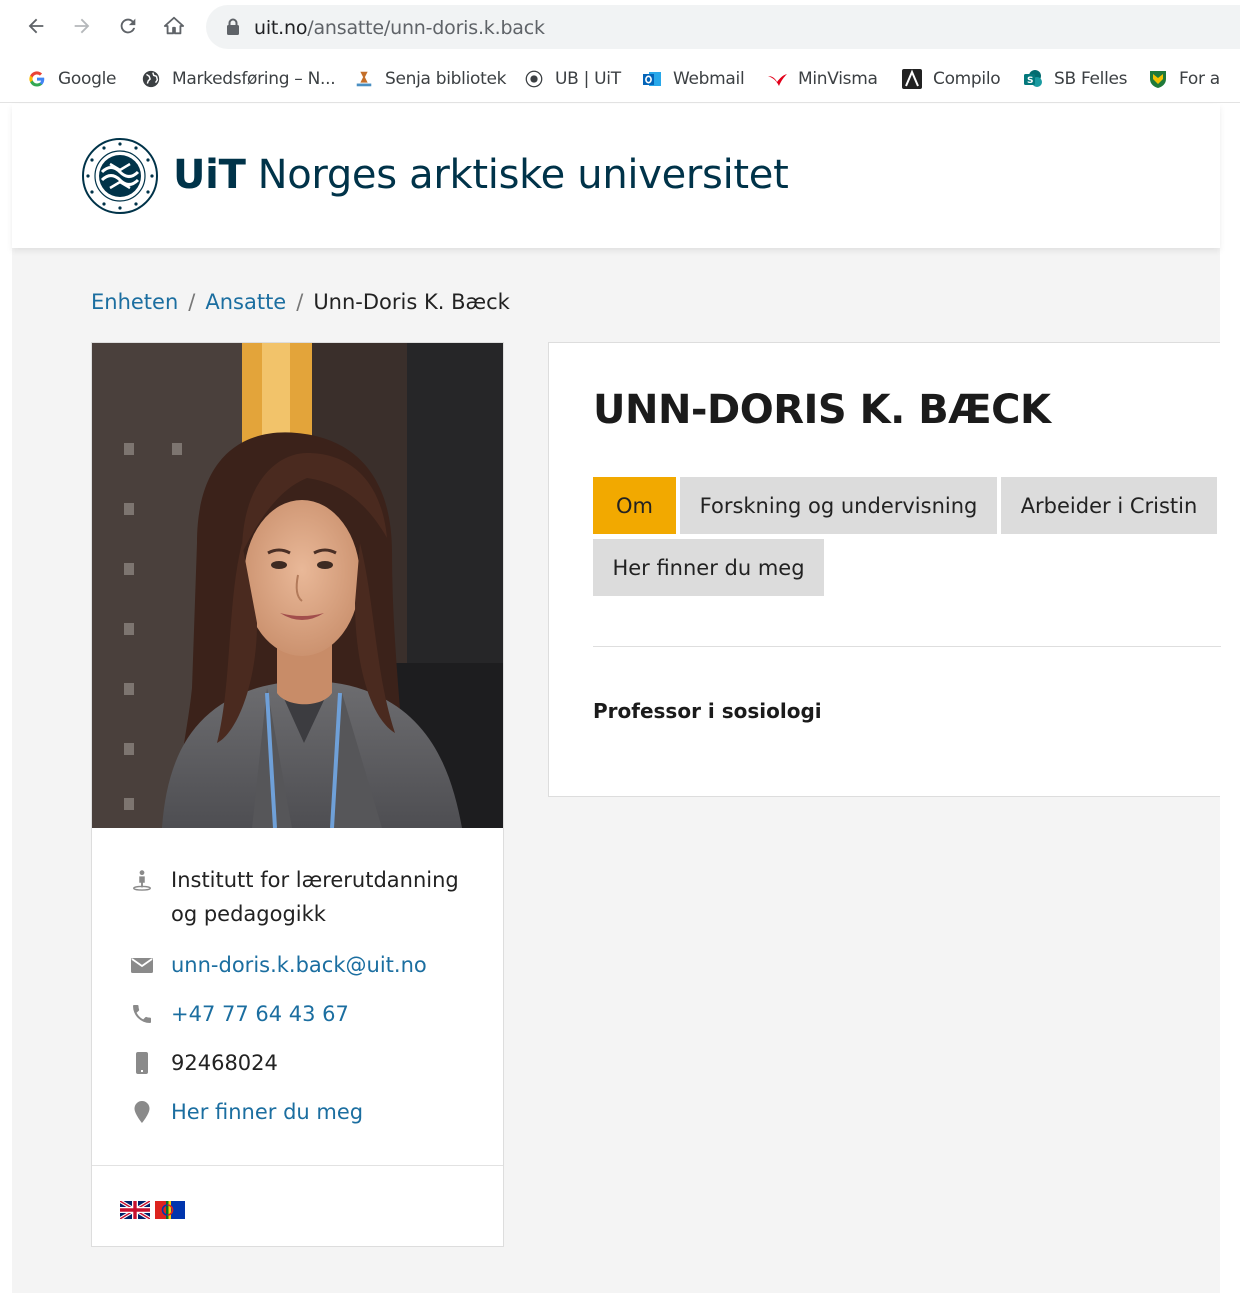 This screenshot has height=1293, width=1240. What do you see at coordinates (321, 1014) in the screenshot?
I see `phone-link: +47 77 64 43 67` at bounding box center [321, 1014].